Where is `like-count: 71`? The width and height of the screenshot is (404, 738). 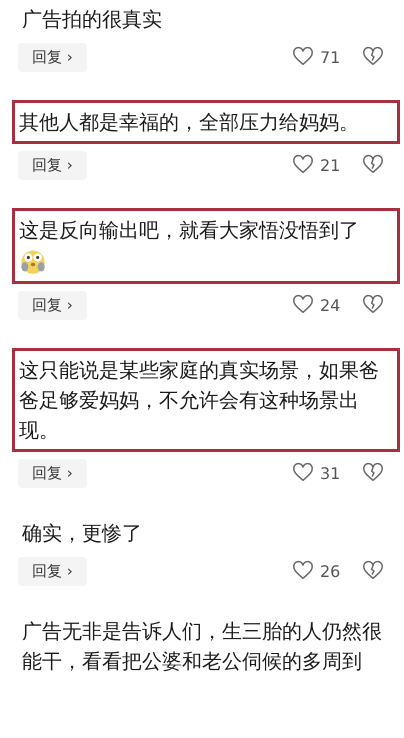 like-count: 71 is located at coordinates (331, 57).